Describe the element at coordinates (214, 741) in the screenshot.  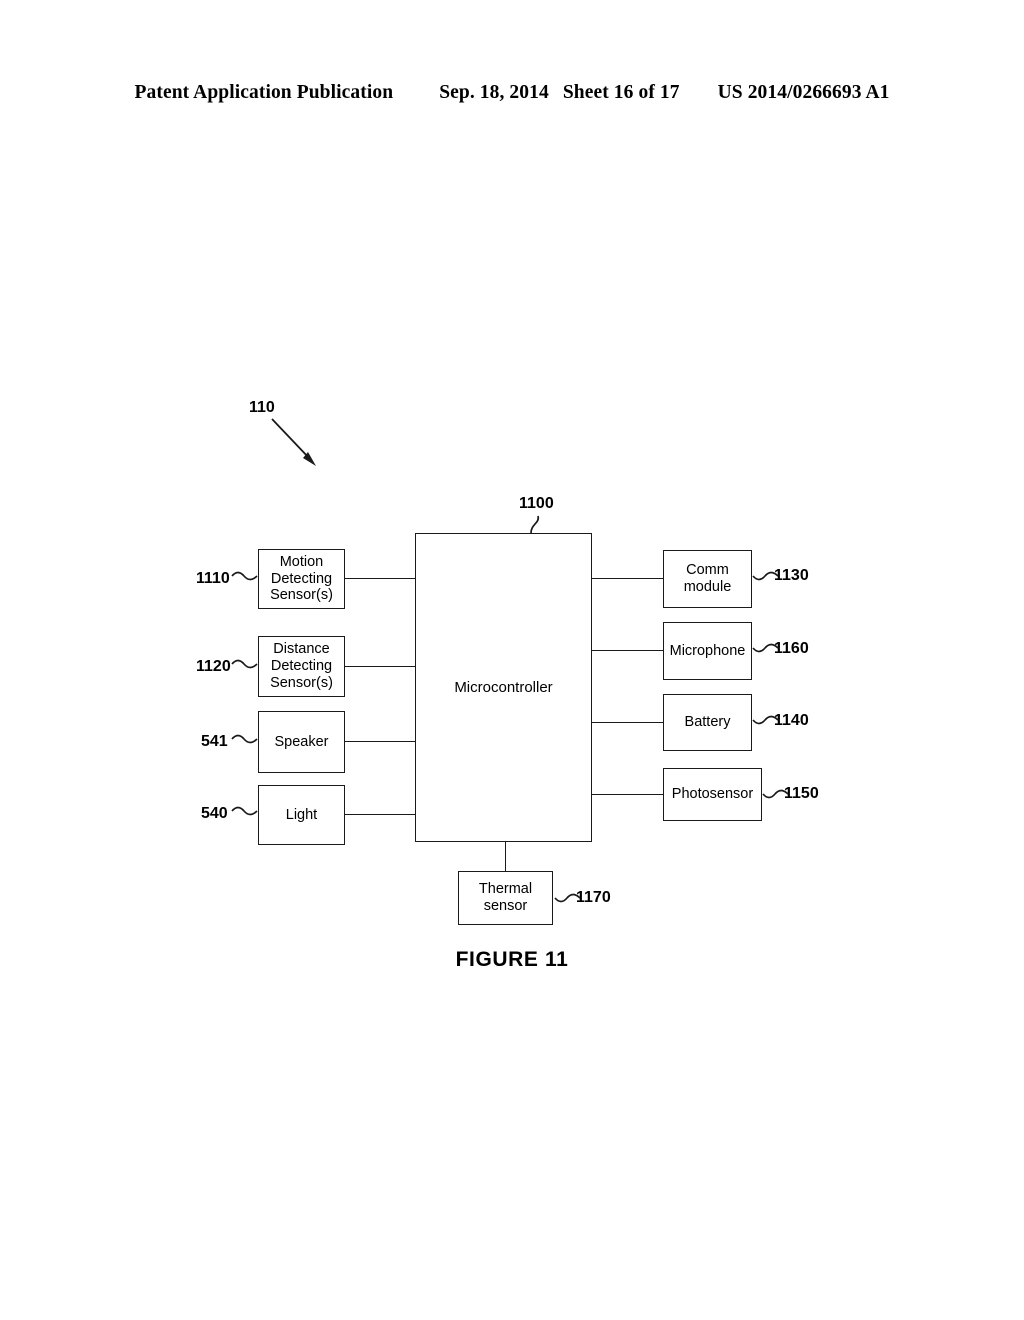
I see `refnum-speaker: 541` at that location.